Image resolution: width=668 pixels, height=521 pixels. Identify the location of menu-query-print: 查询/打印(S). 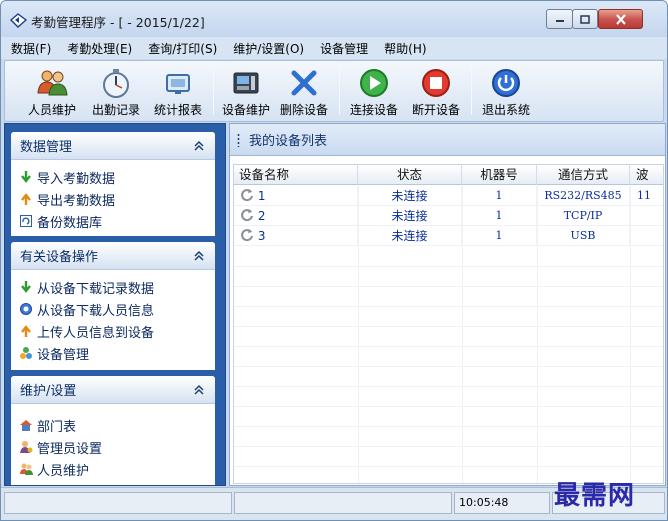
(182, 48).